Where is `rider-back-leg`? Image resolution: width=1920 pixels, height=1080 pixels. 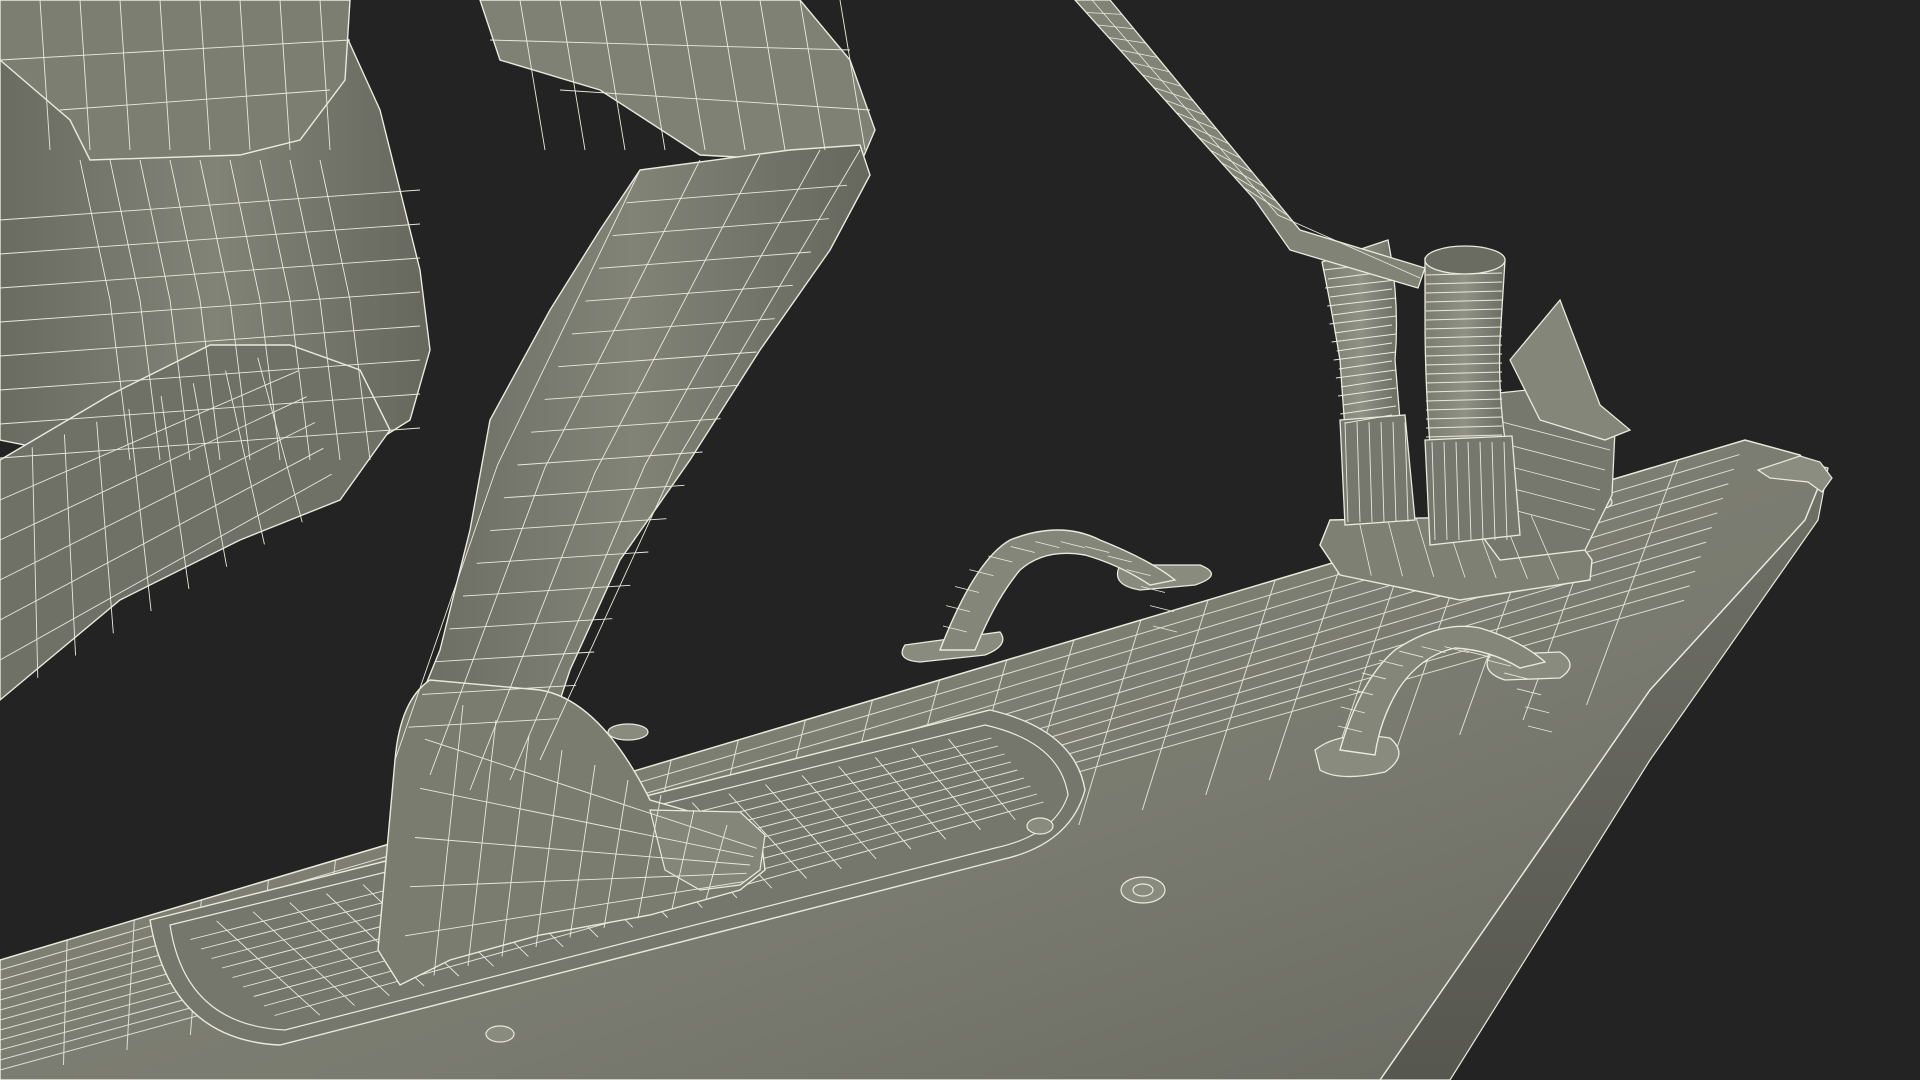 rider-back-leg is located at coordinates (215, 350).